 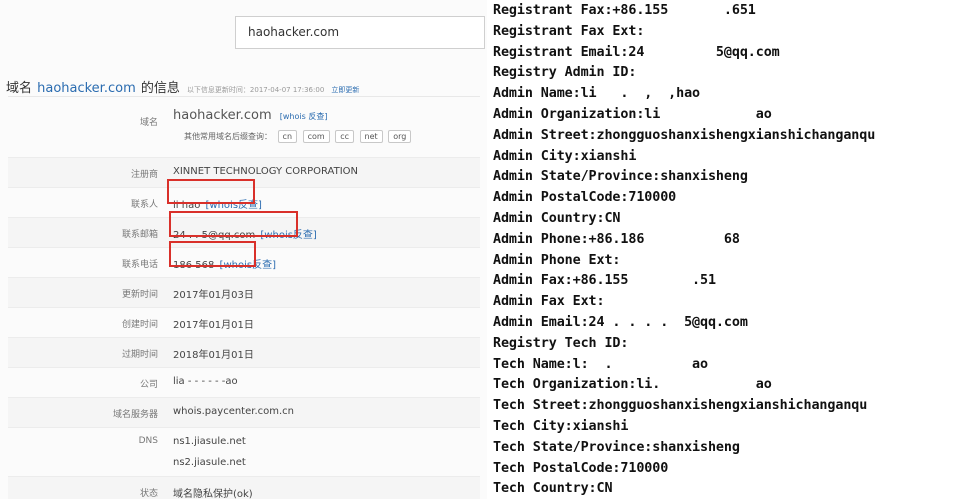 I want to click on search-input-value: haohacker.com, so click(x=294, y=32).